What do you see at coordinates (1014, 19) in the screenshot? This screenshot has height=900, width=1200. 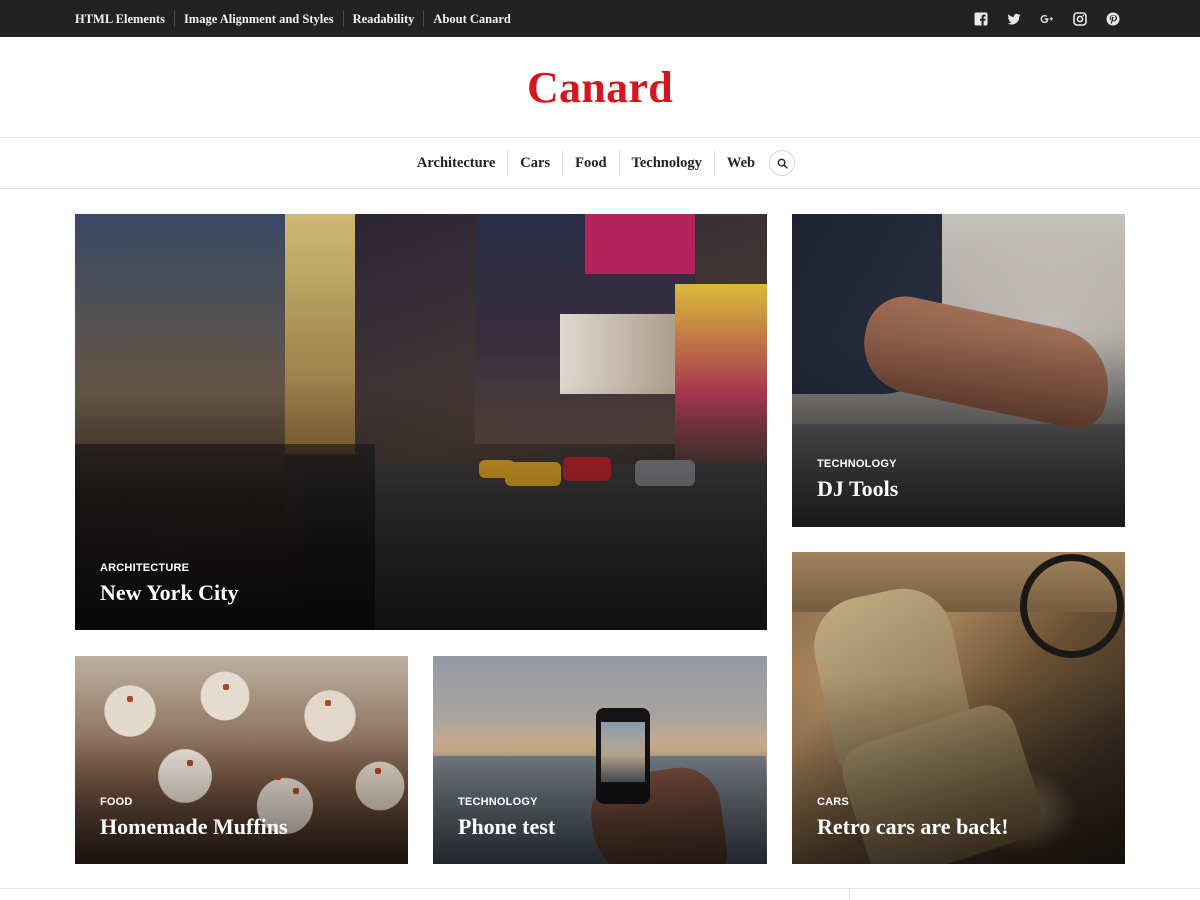 I see `twitter-icon` at bounding box center [1014, 19].